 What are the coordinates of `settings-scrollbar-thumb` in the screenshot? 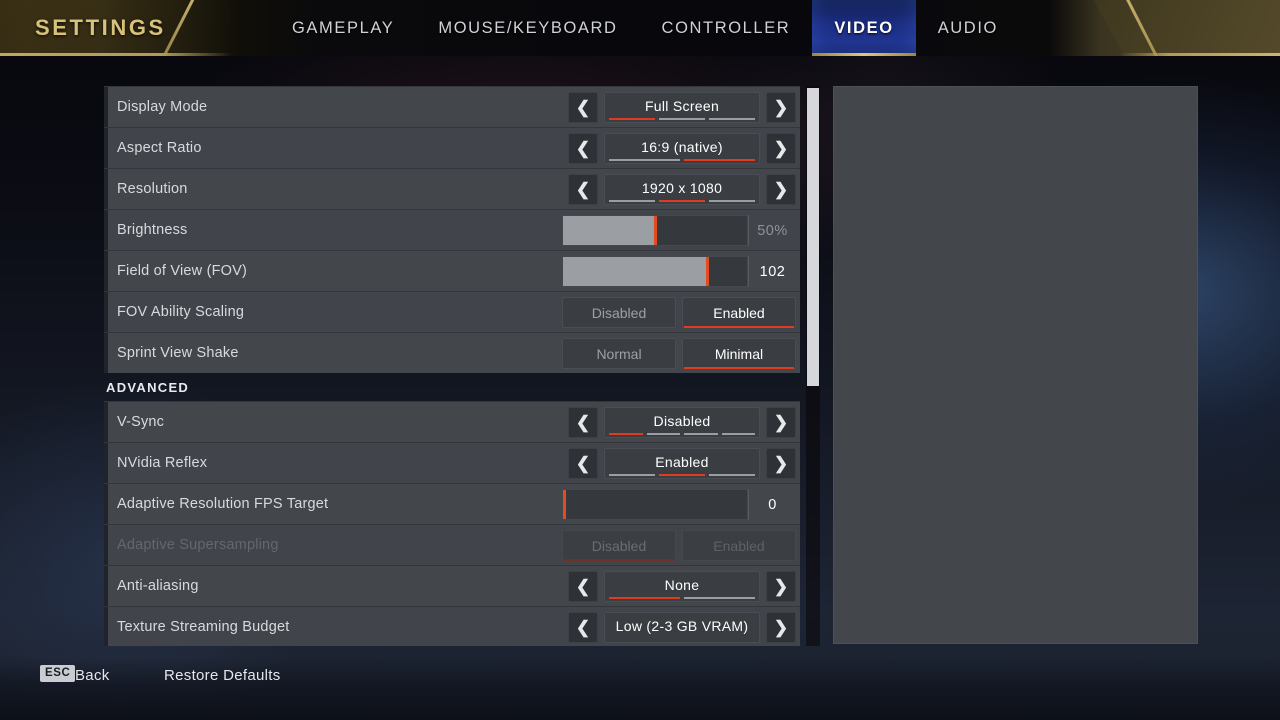 It's located at (813, 237).